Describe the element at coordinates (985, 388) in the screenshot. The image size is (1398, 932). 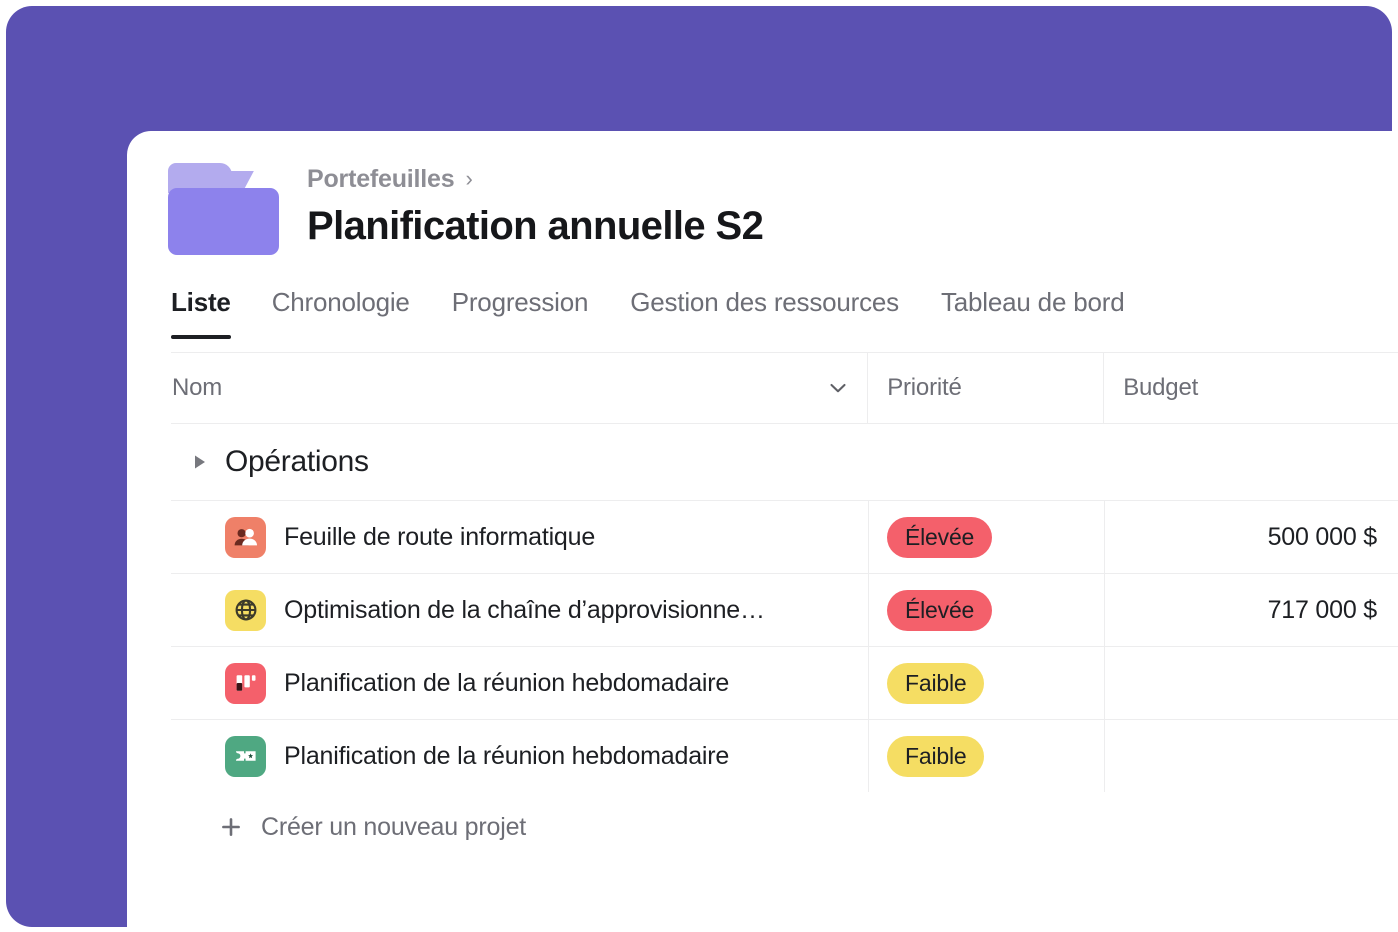
I see `column-header-priorite: Priorité` at that location.